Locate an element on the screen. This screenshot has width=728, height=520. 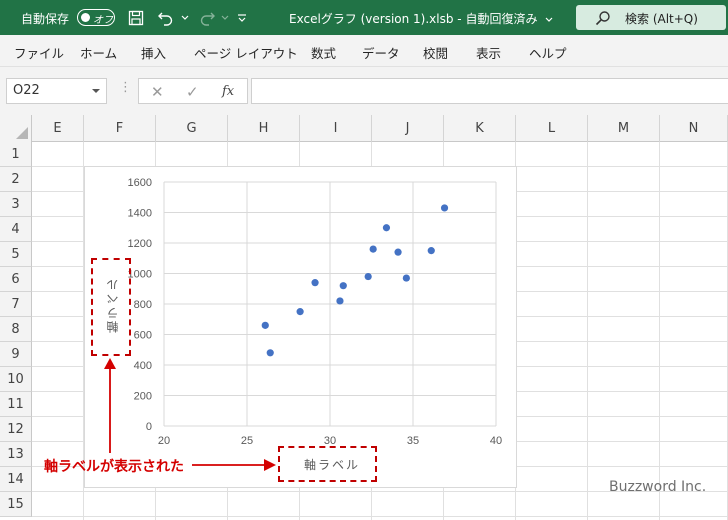
formula-buttons: ✕ ✓ fx is located at coordinates (193, 91).